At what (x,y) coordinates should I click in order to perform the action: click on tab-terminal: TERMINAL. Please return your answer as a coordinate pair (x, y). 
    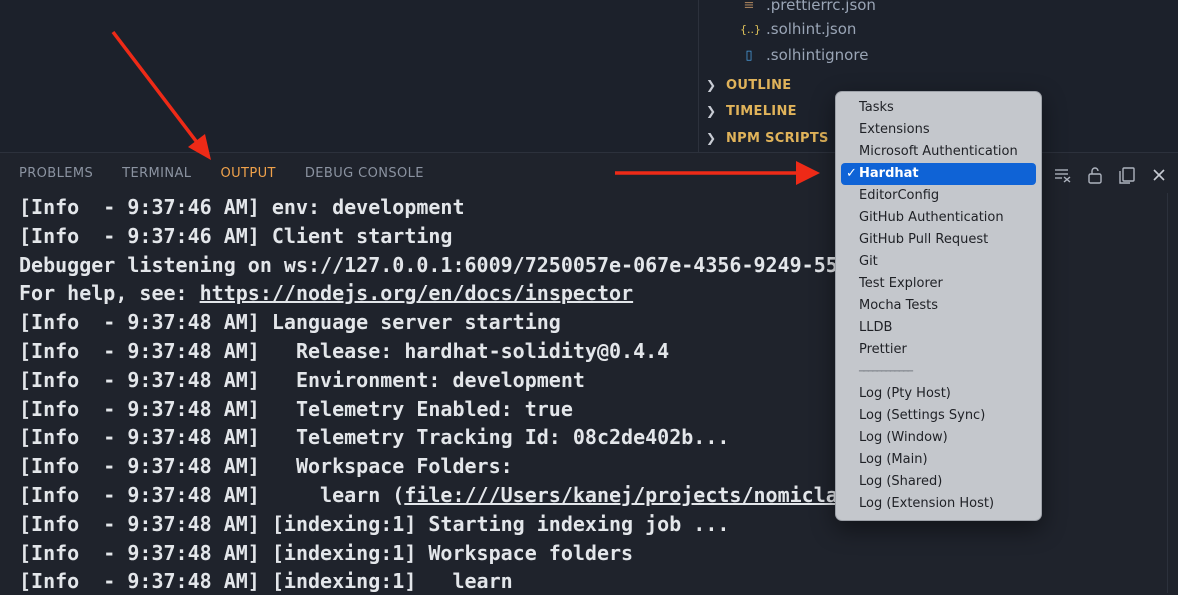
    Looking at the image, I should click on (156, 173).